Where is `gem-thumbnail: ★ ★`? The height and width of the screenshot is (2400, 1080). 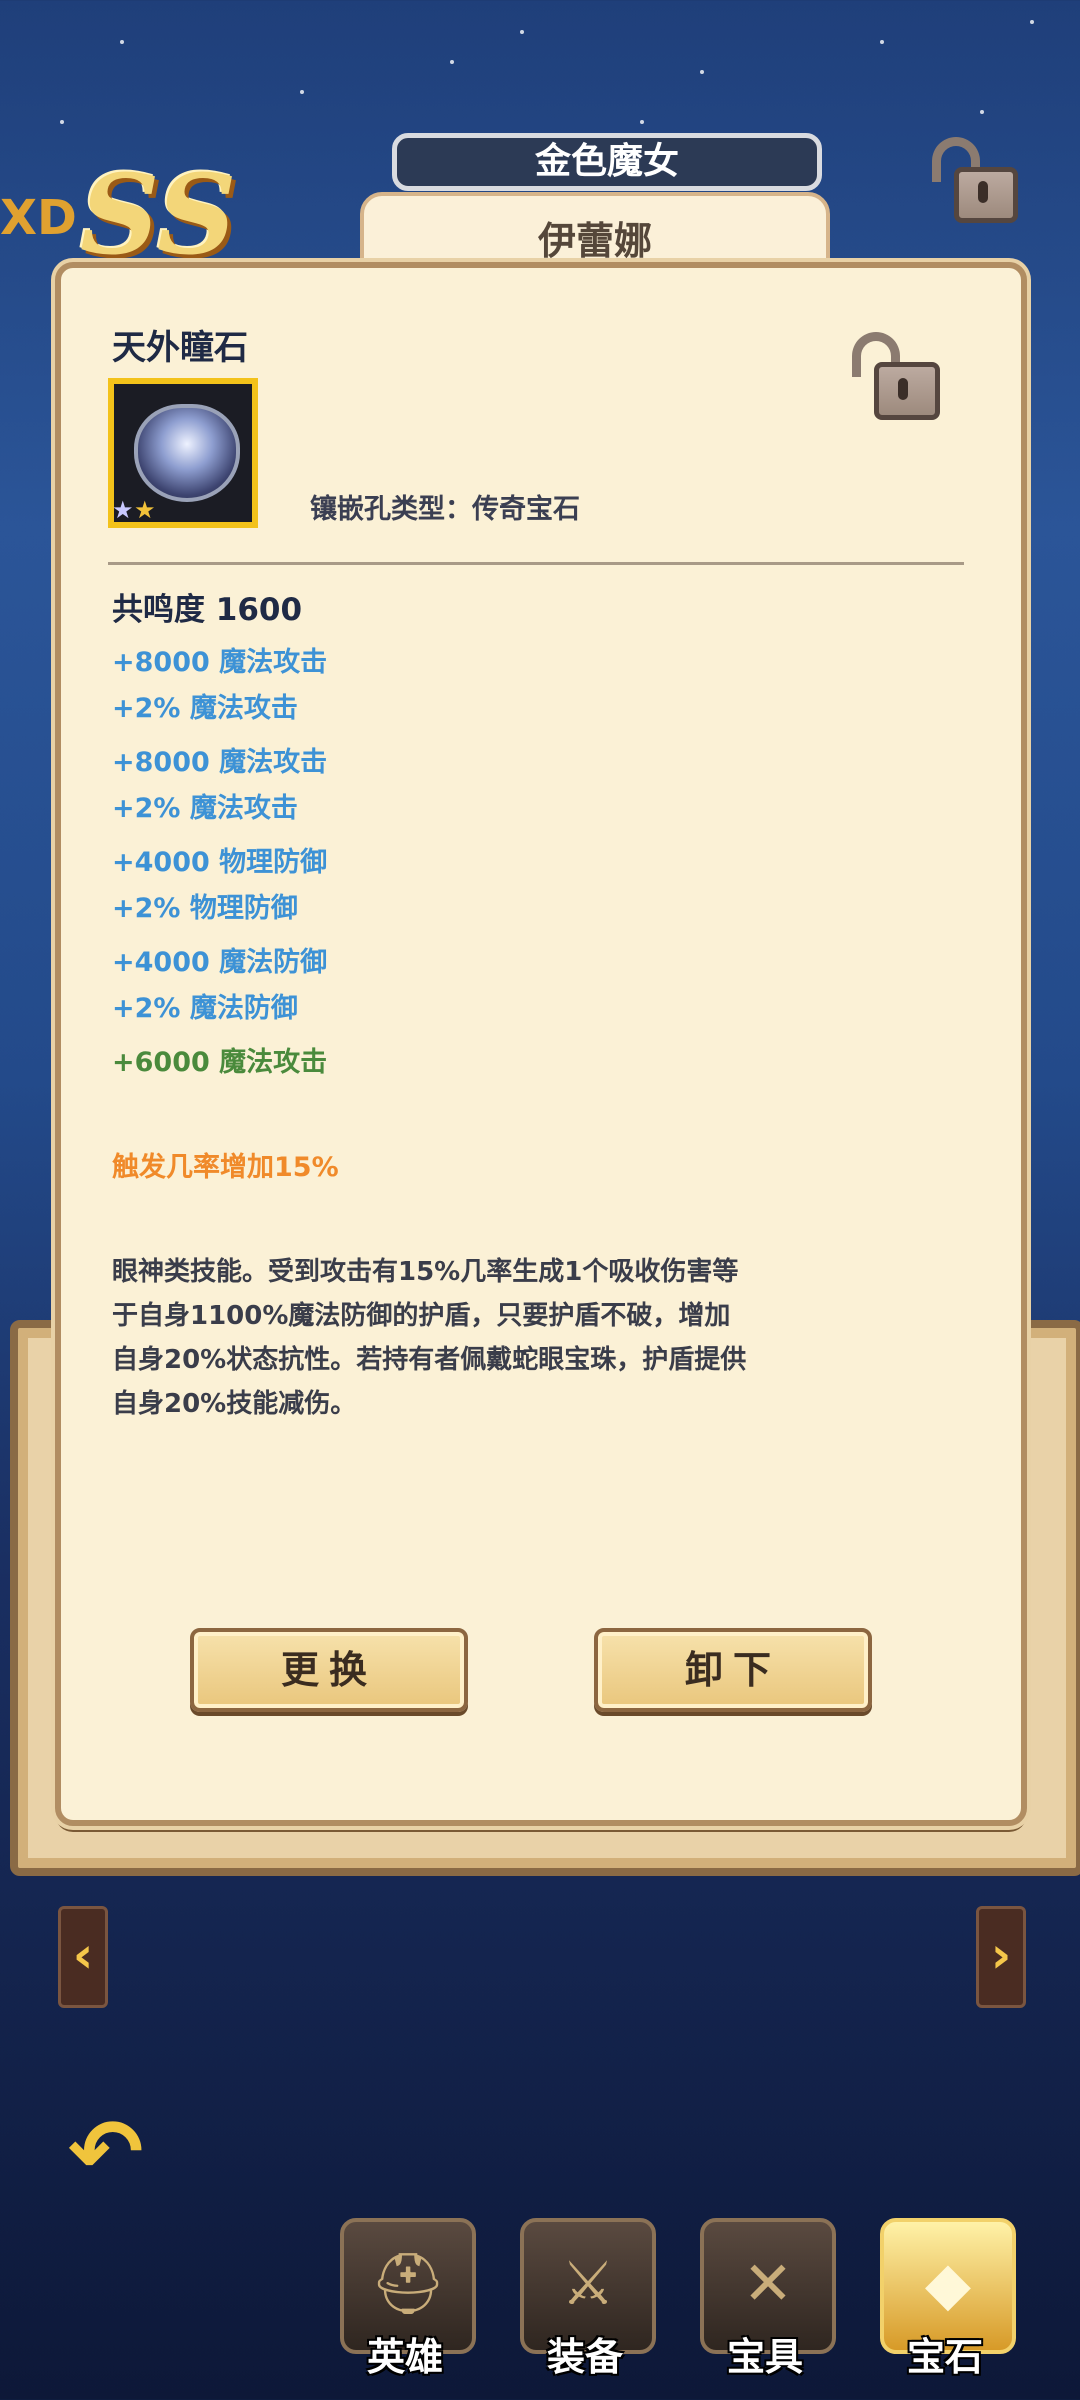 gem-thumbnail: ★ ★ is located at coordinates (183, 453).